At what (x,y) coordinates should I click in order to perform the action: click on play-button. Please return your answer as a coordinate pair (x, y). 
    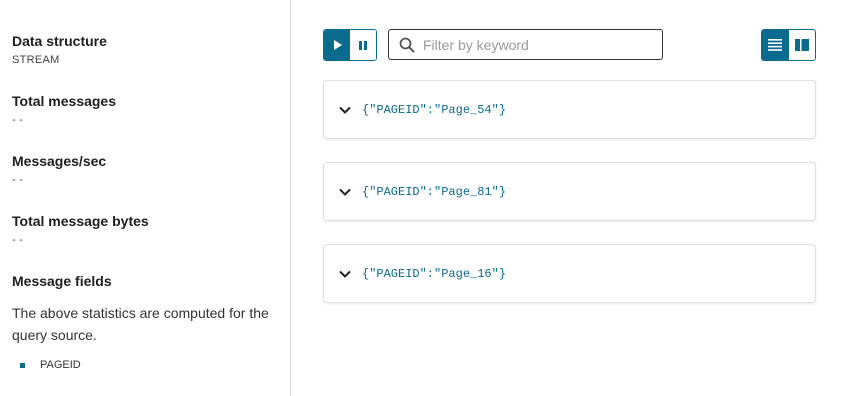
    Looking at the image, I should click on (337, 45).